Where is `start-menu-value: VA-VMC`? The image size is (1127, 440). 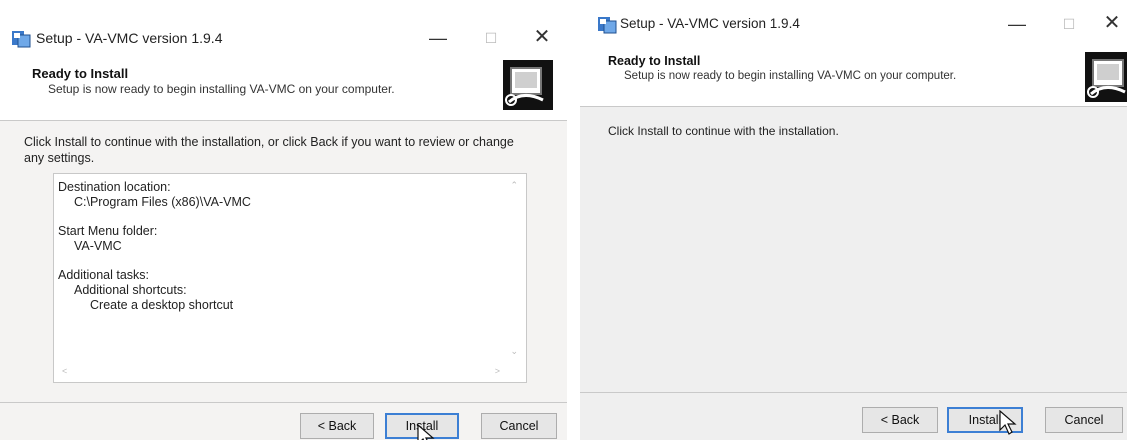 start-menu-value: VA-VMC is located at coordinates (98, 246).